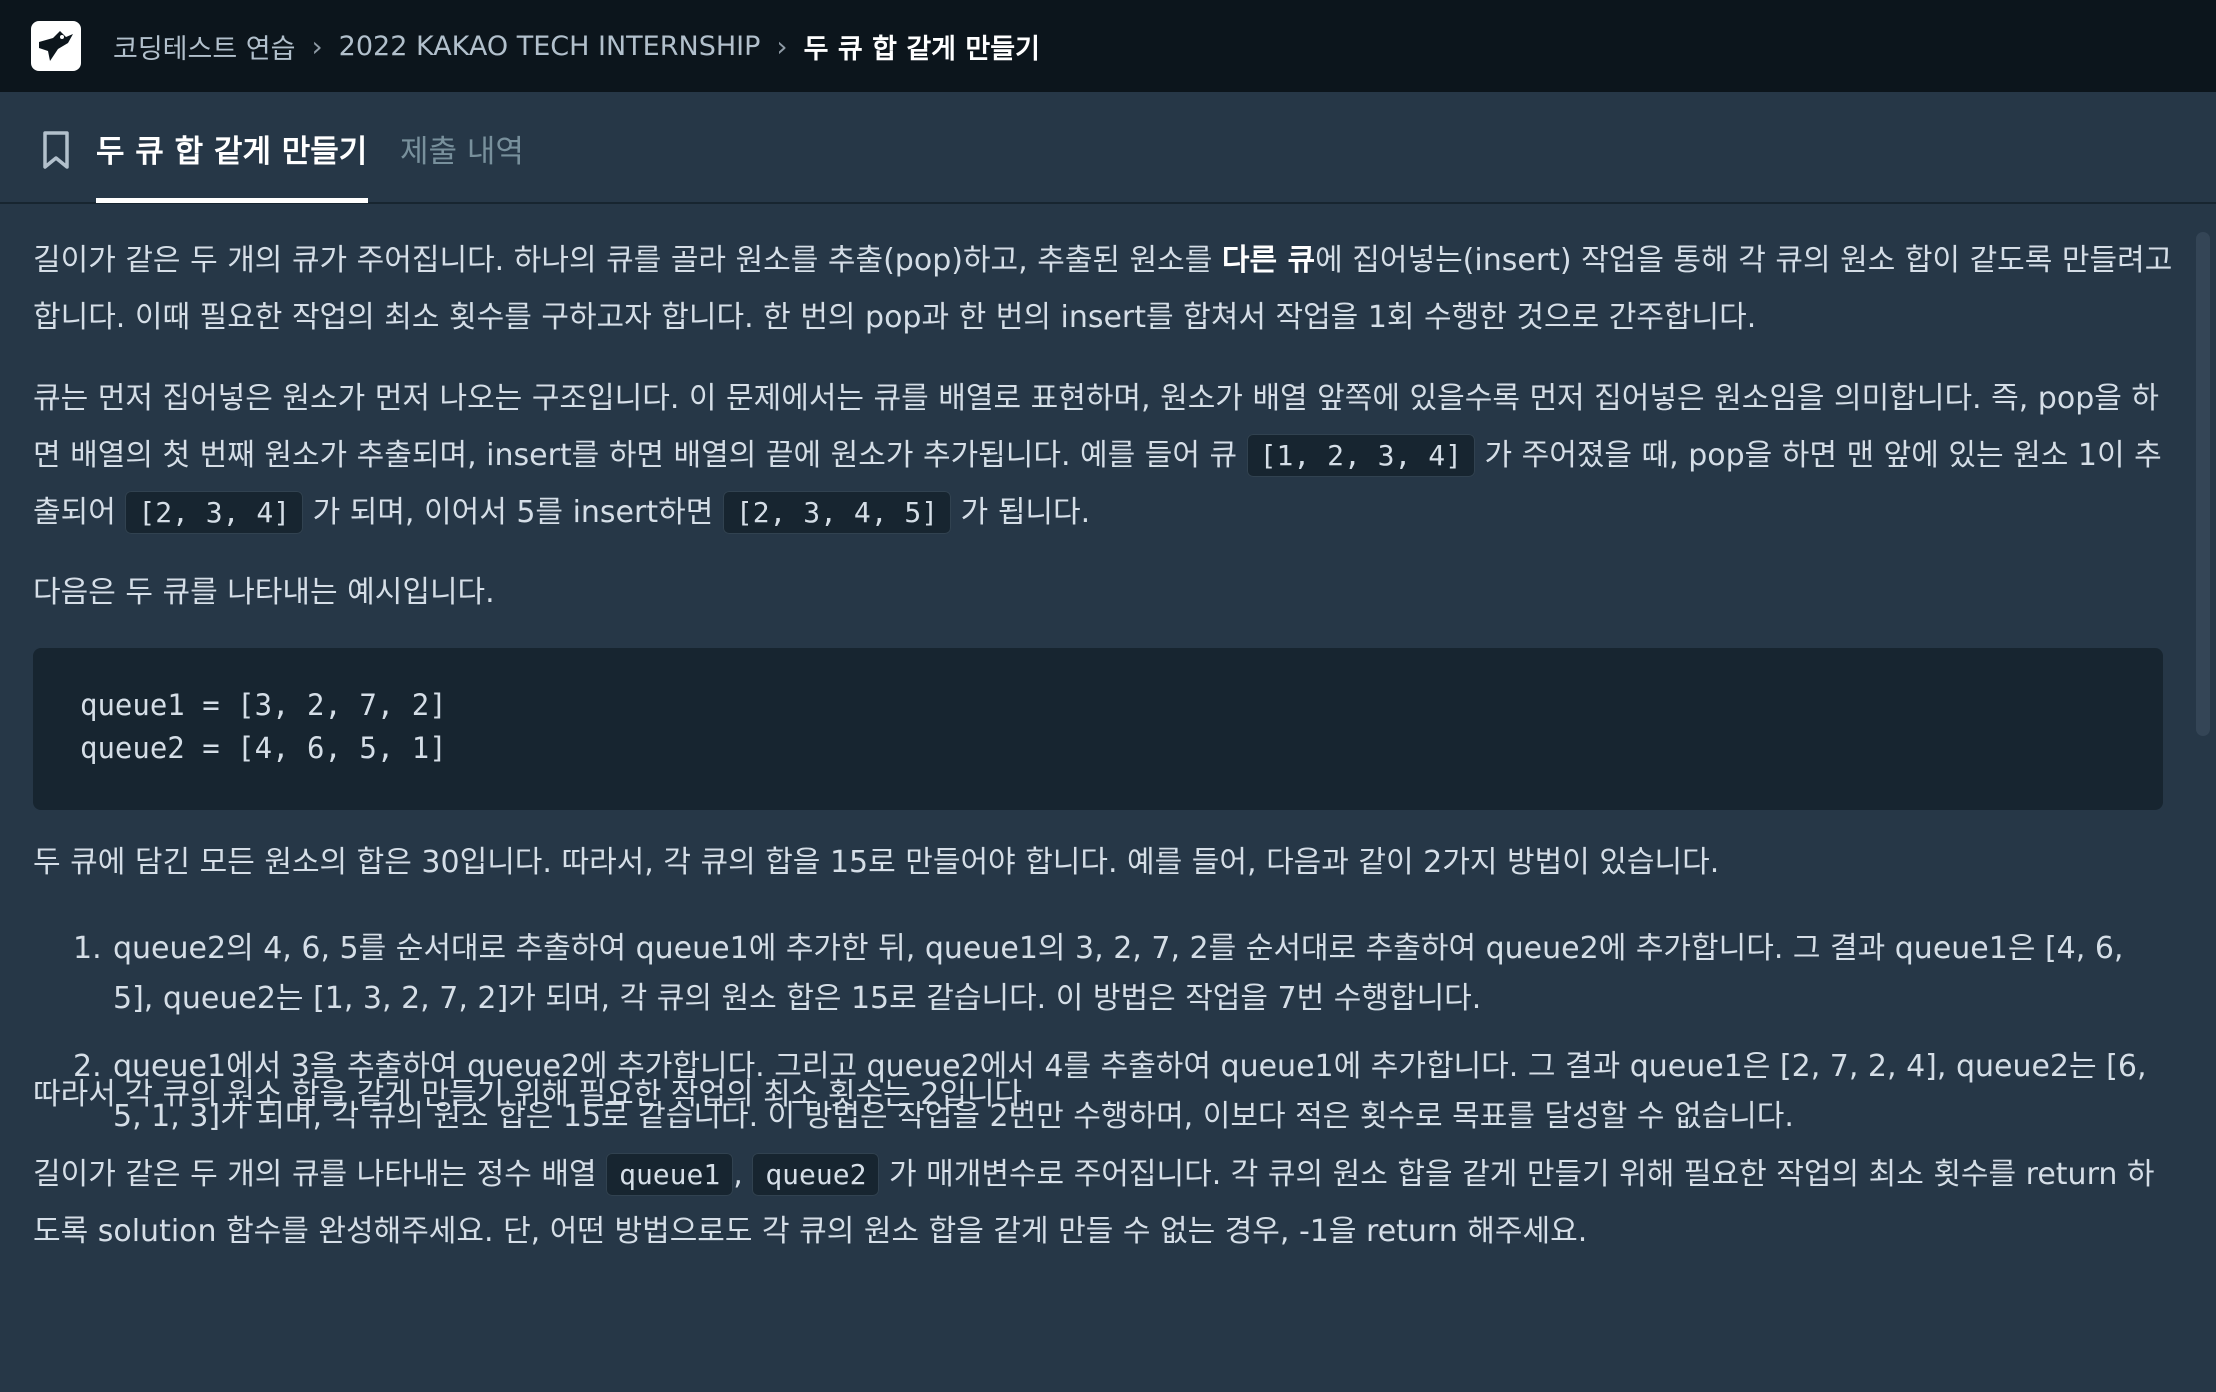 This screenshot has height=1392, width=2216. Describe the element at coordinates (462, 148) in the screenshot. I see `tab-submission-history: 제출 내역` at that location.